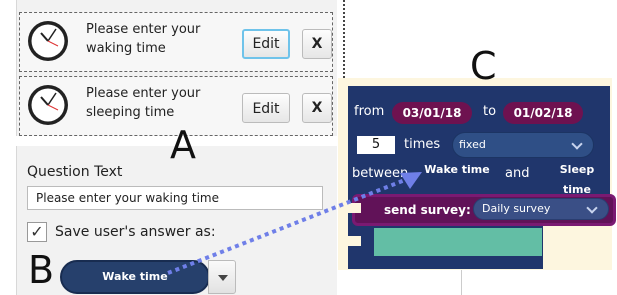  What do you see at coordinates (143, 39) in the screenshot?
I see `question-item-text: Please enter your waking time` at bounding box center [143, 39].